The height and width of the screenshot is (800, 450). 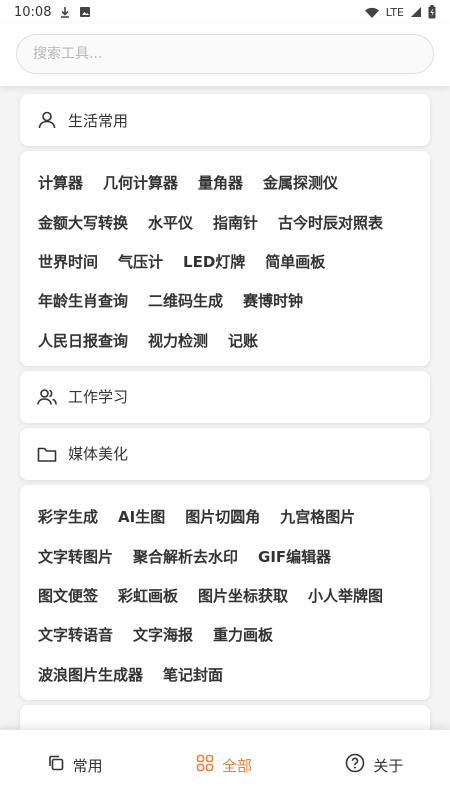 I want to click on tool-calculator: 计算器, so click(x=60, y=182).